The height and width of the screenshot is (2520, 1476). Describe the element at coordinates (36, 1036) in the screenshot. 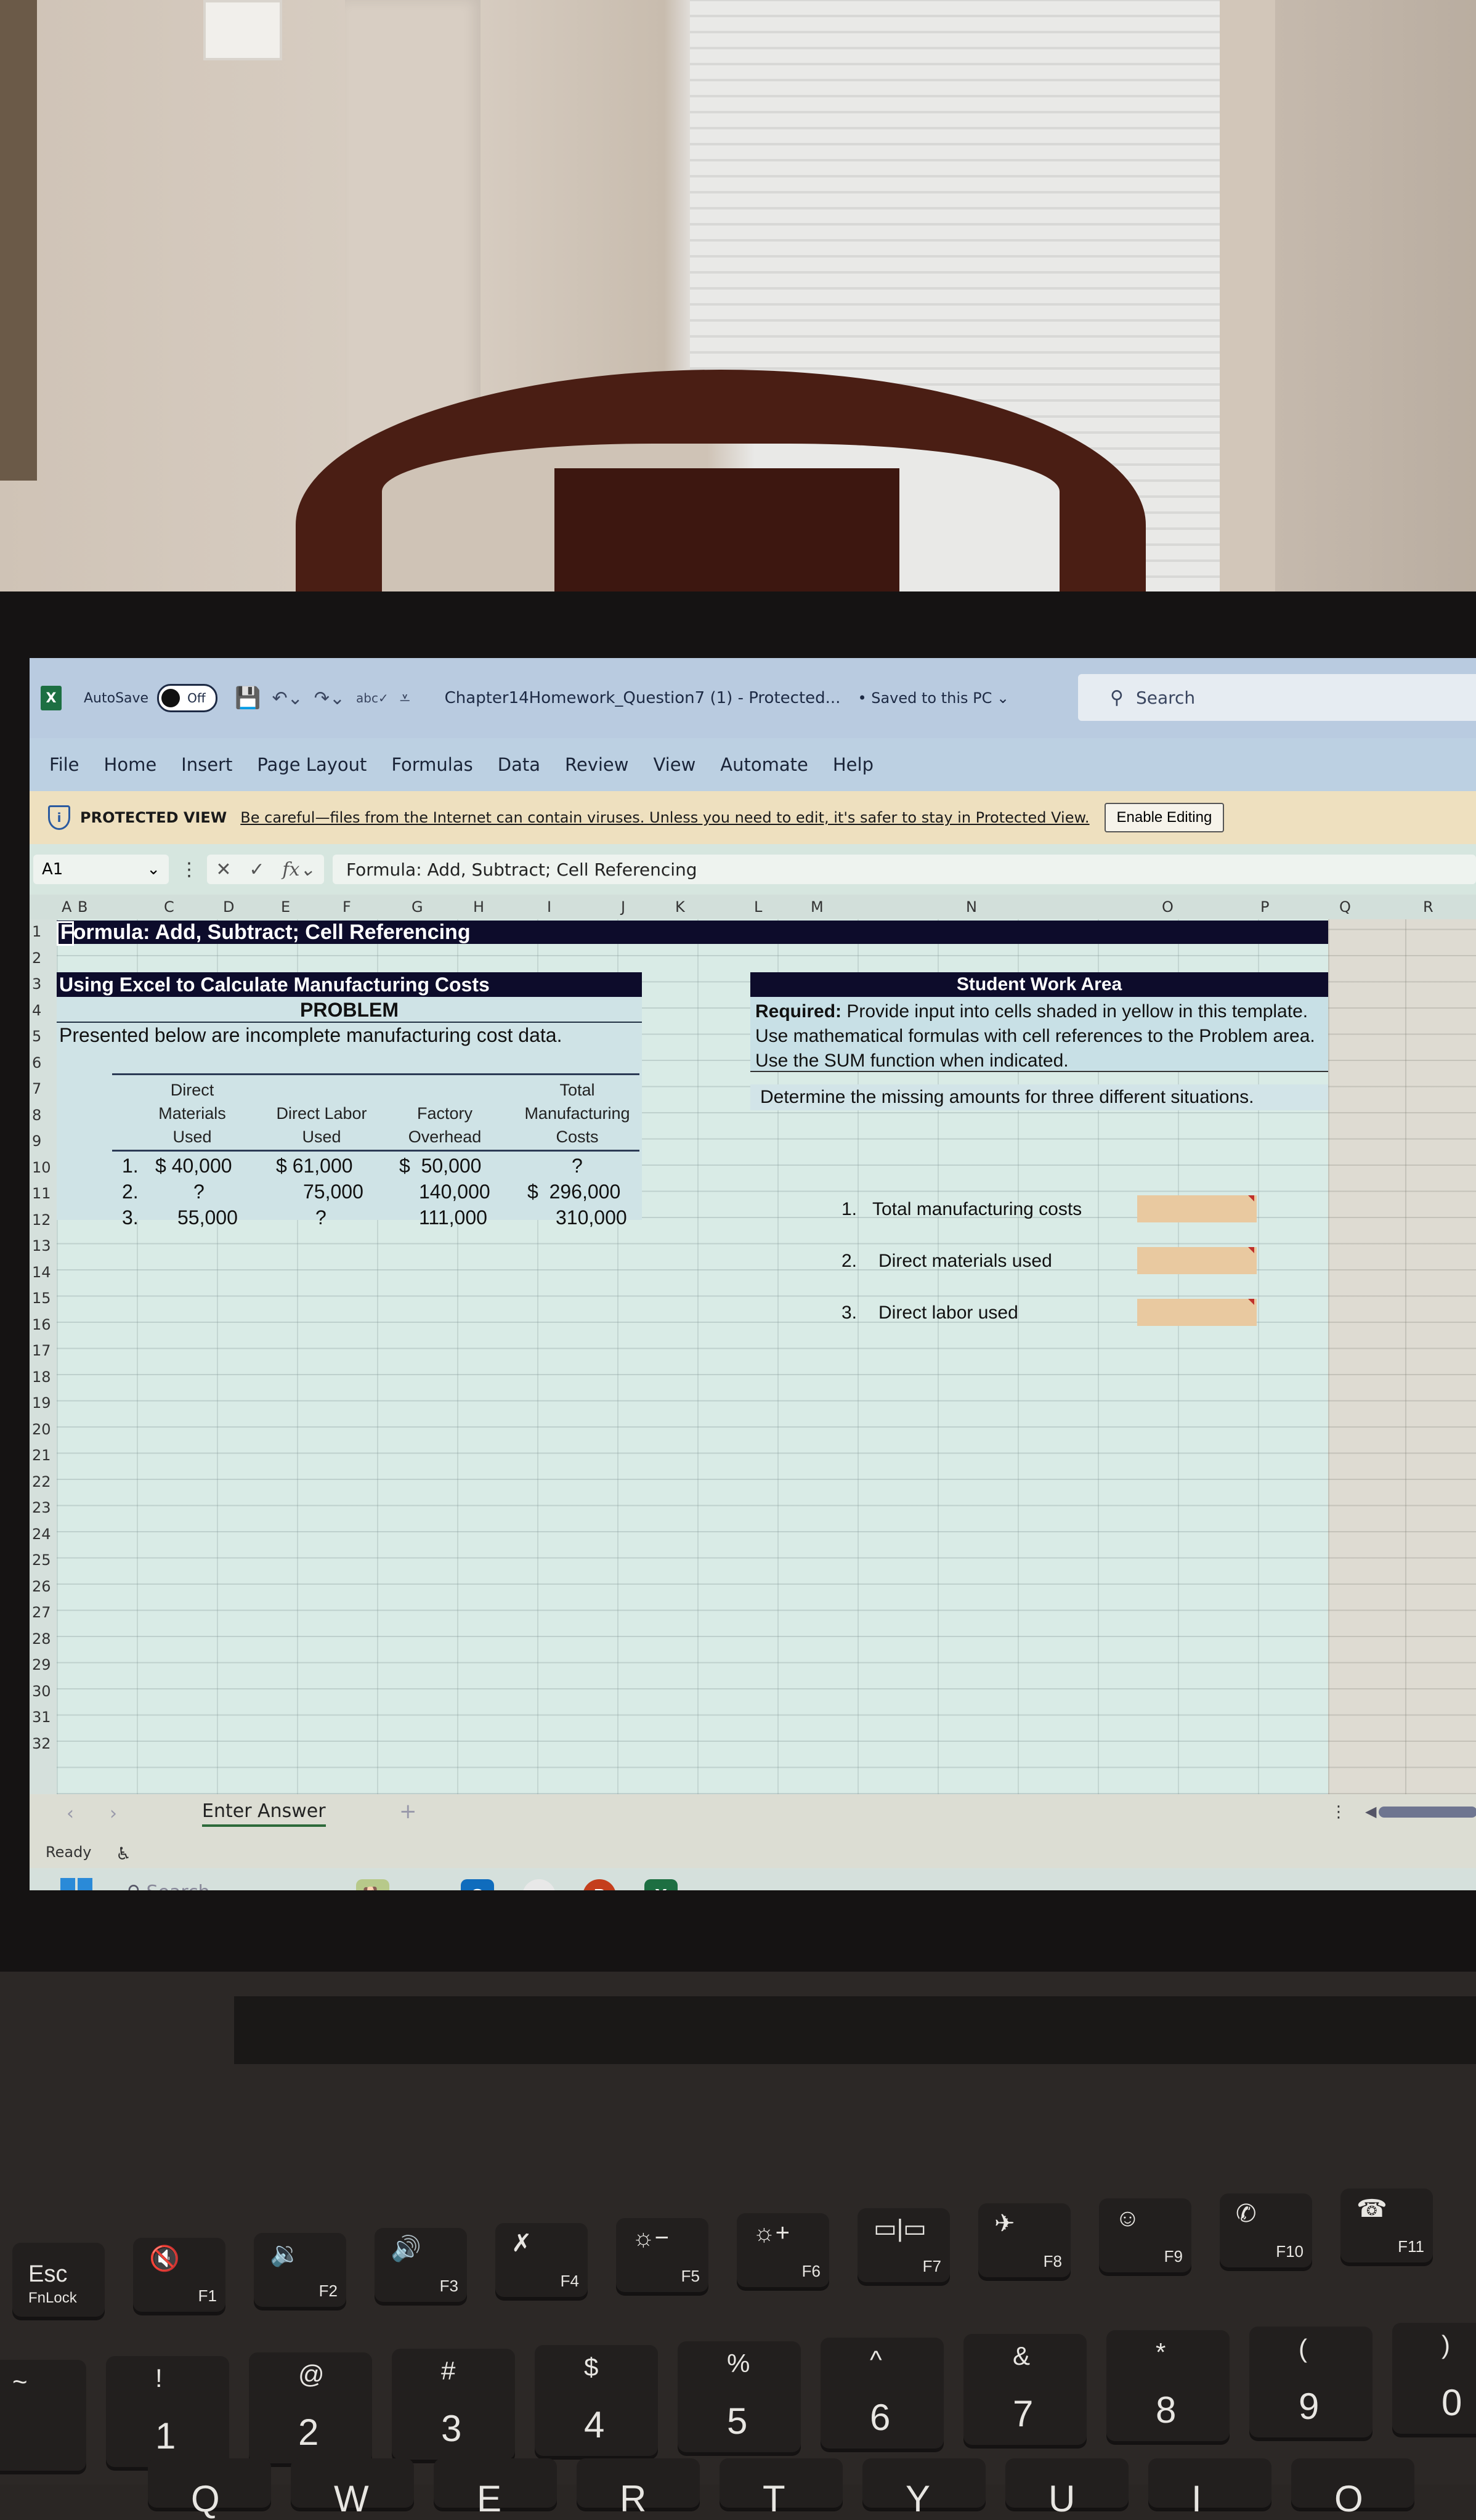

I see `row-header: 5` at that location.